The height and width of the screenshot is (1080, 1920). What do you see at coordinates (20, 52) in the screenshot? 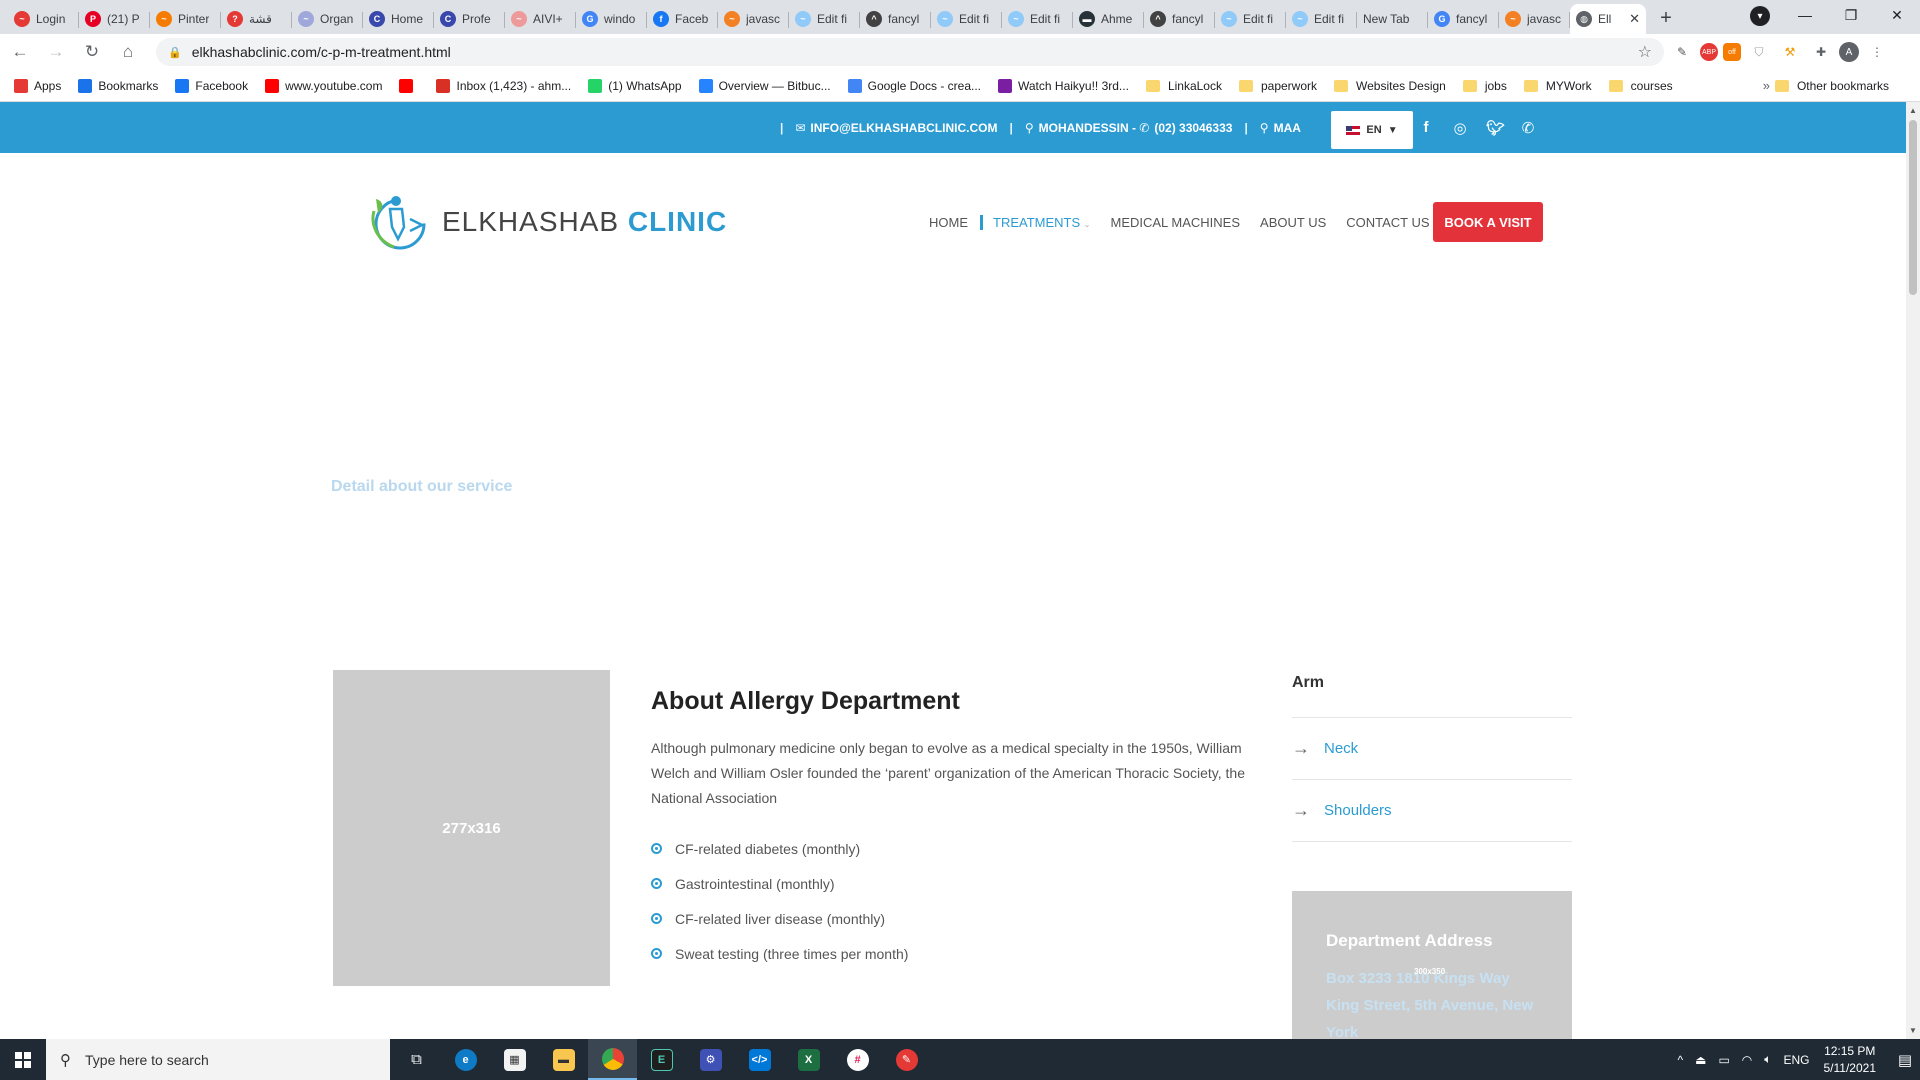
I see `back-icon: ←` at bounding box center [20, 52].